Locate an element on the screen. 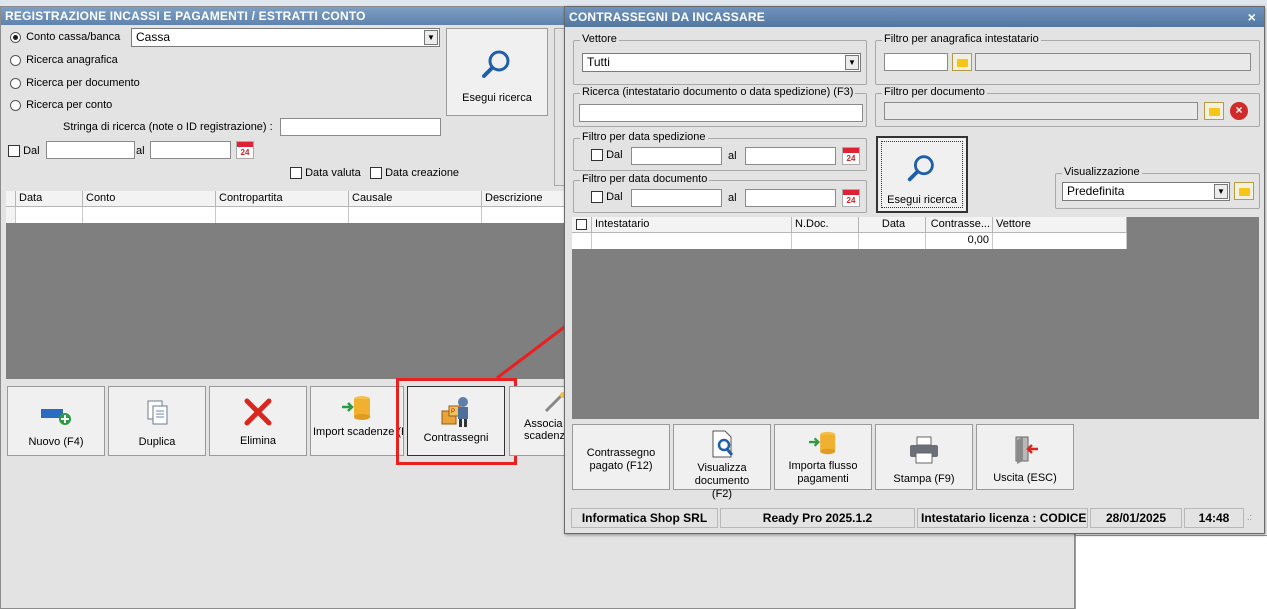 This screenshot has width=1267, height=609. radio-conto-cassa: Conto cassa/banca is located at coordinates (65, 37).